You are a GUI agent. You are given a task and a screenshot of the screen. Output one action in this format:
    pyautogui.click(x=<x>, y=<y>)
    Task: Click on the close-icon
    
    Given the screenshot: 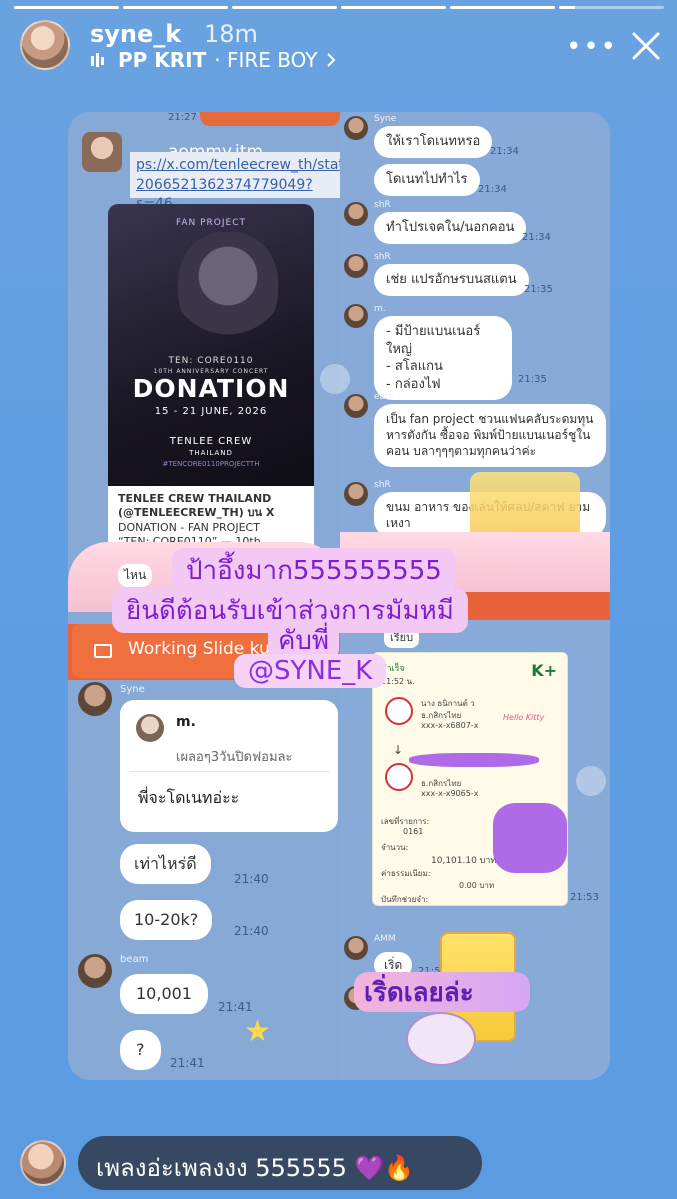 What is the action you would take?
    pyautogui.click(x=646, y=46)
    